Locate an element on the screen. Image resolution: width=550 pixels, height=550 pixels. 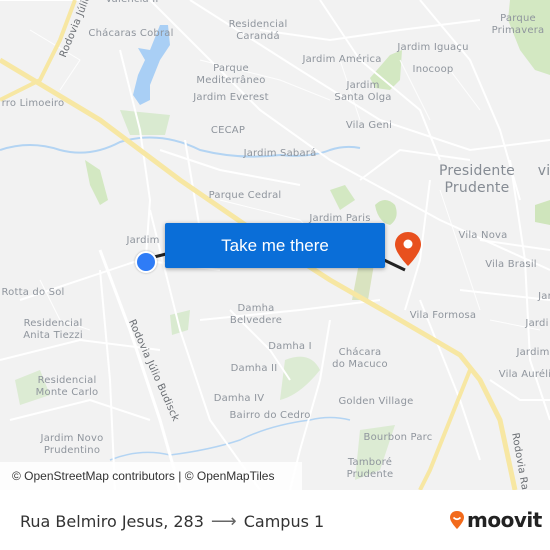
place-label: Golden Village is located at coordinates (376, 401).